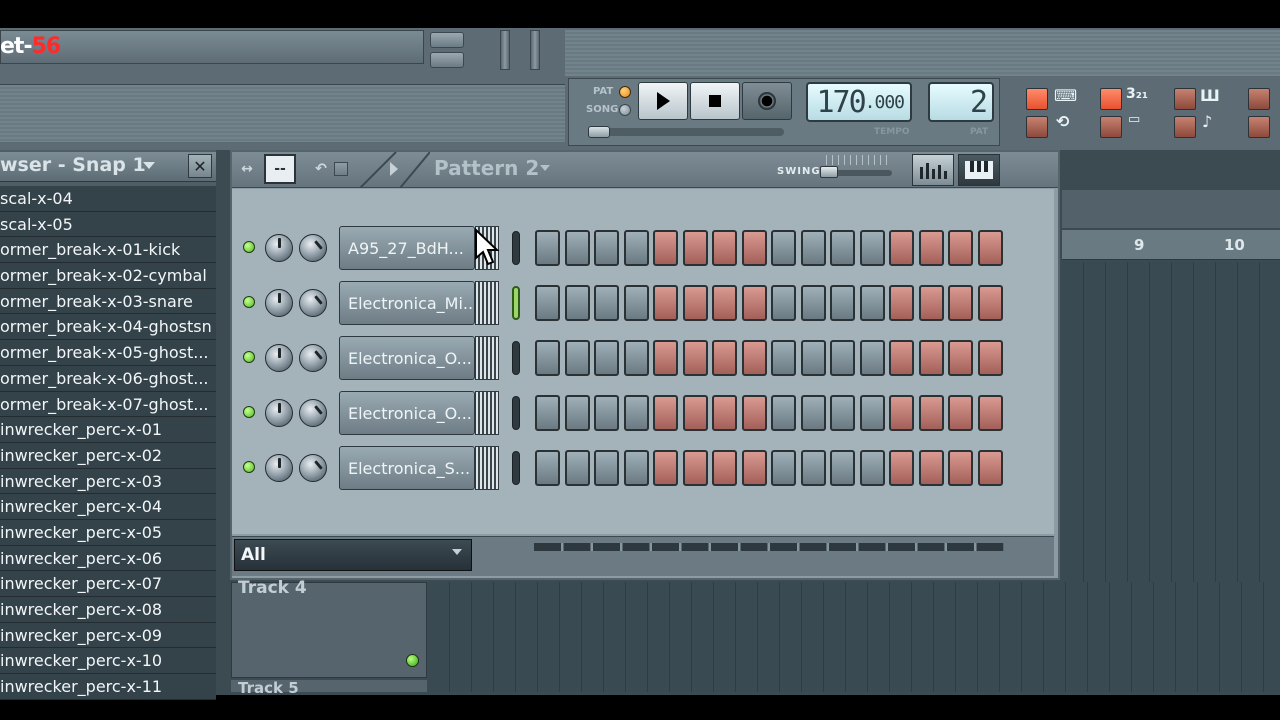 Image resolution: width=1280 pixels, height=720 pixels. I want to click on song-mode-led, so click(625, 110).